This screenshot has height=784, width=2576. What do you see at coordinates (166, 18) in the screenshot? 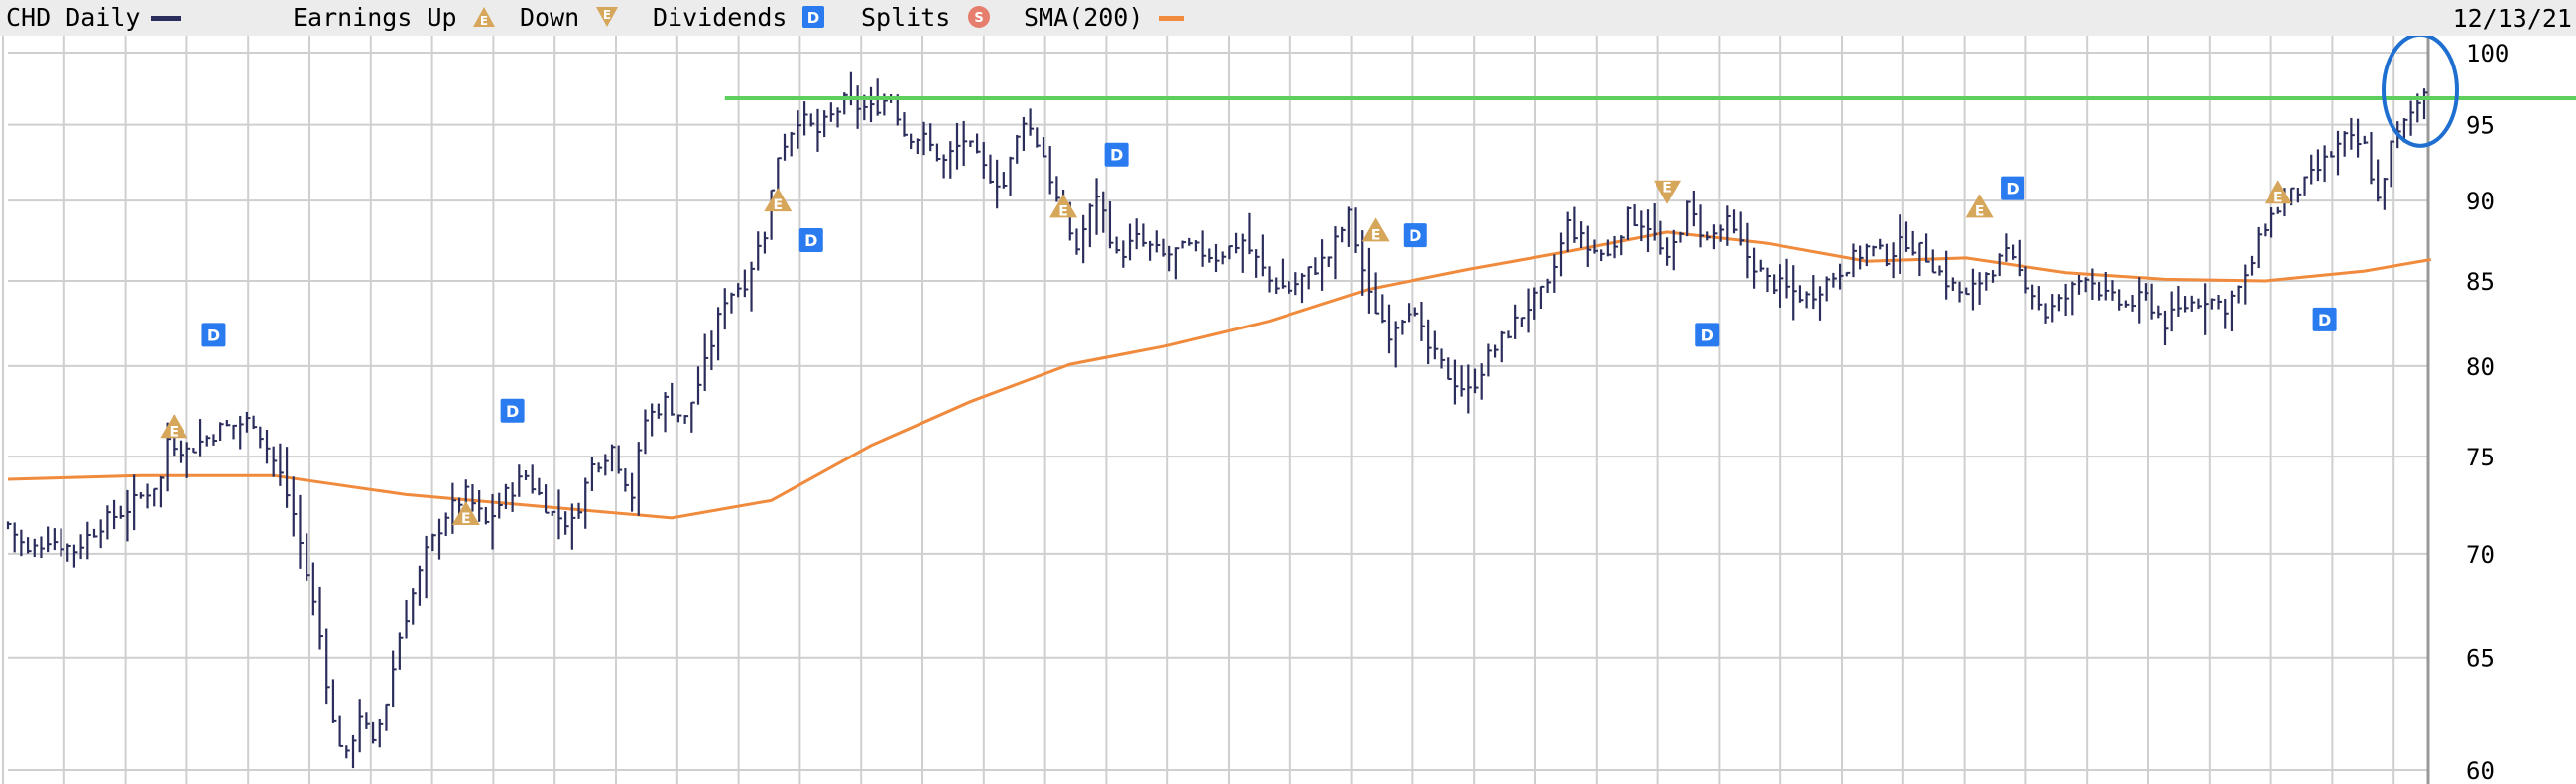
I see `price-line-swatch` at bounding box center [166, 18].